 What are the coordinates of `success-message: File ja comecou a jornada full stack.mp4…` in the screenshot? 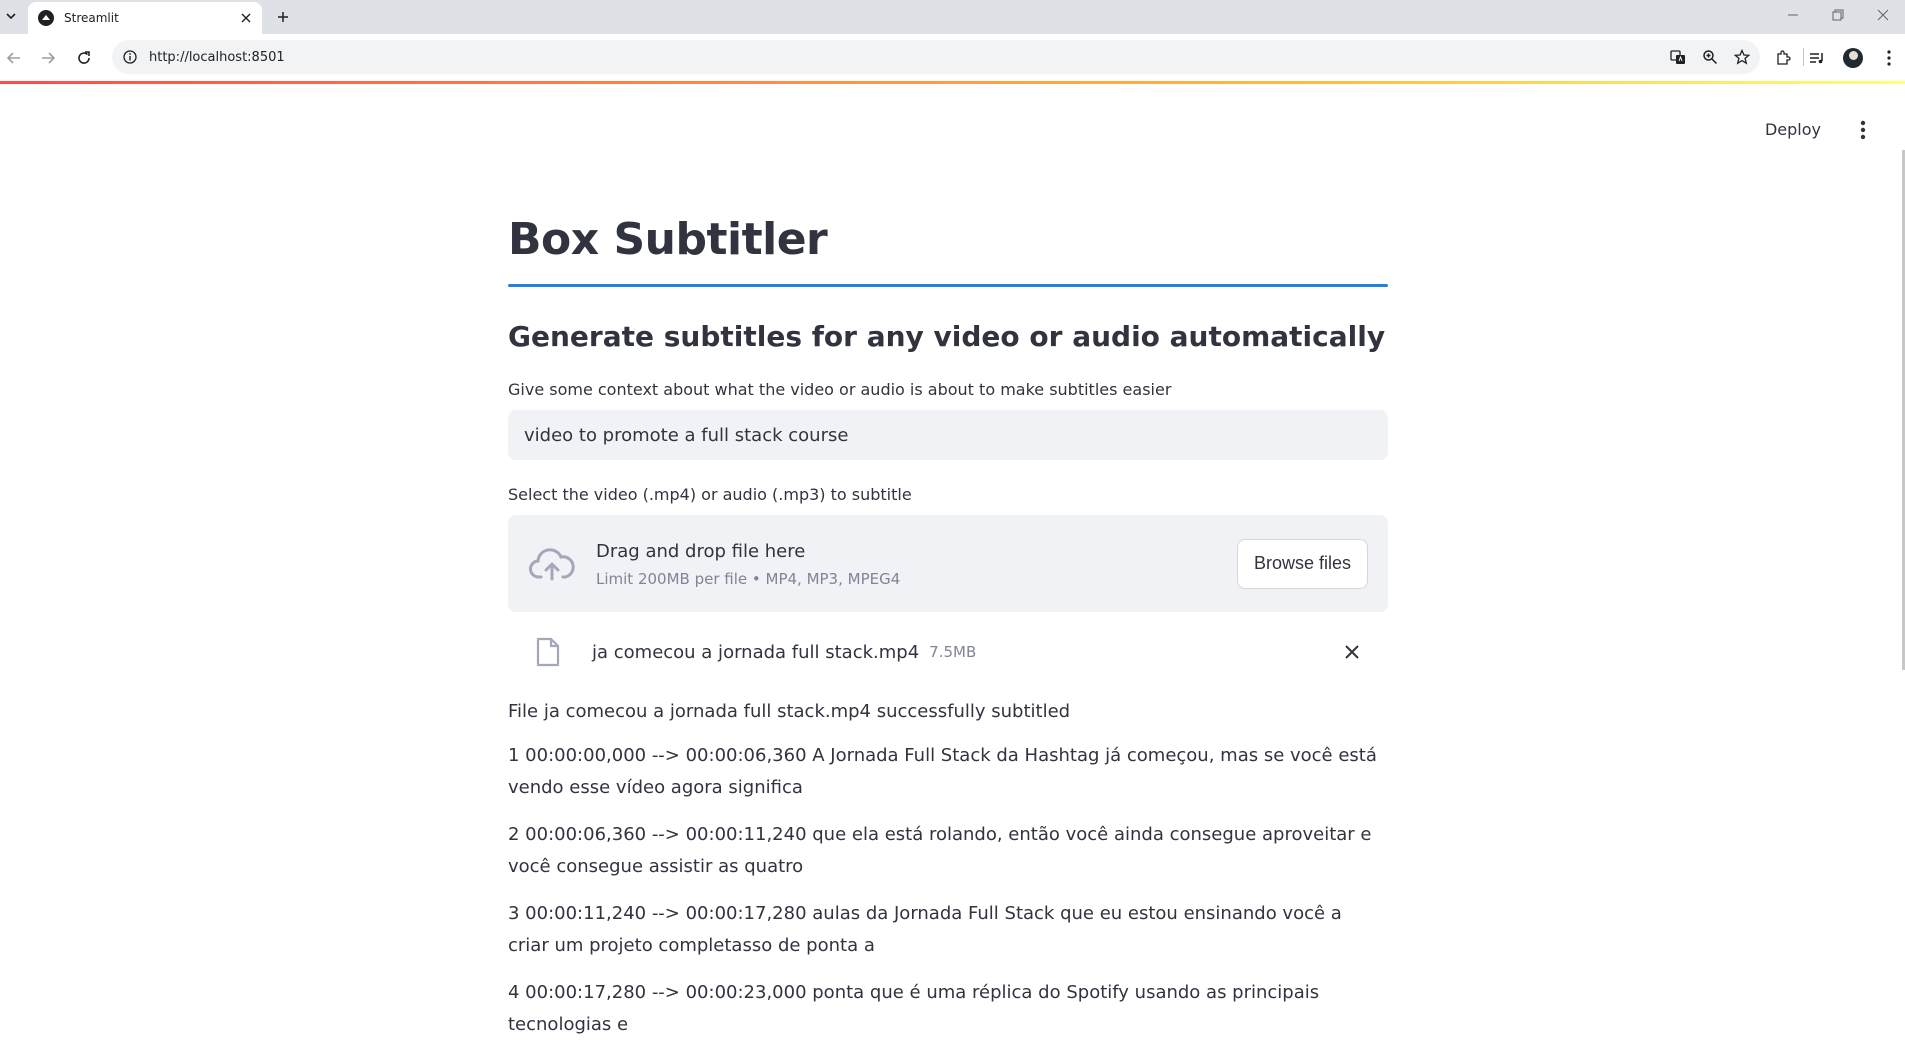 It's located at (789, 711).